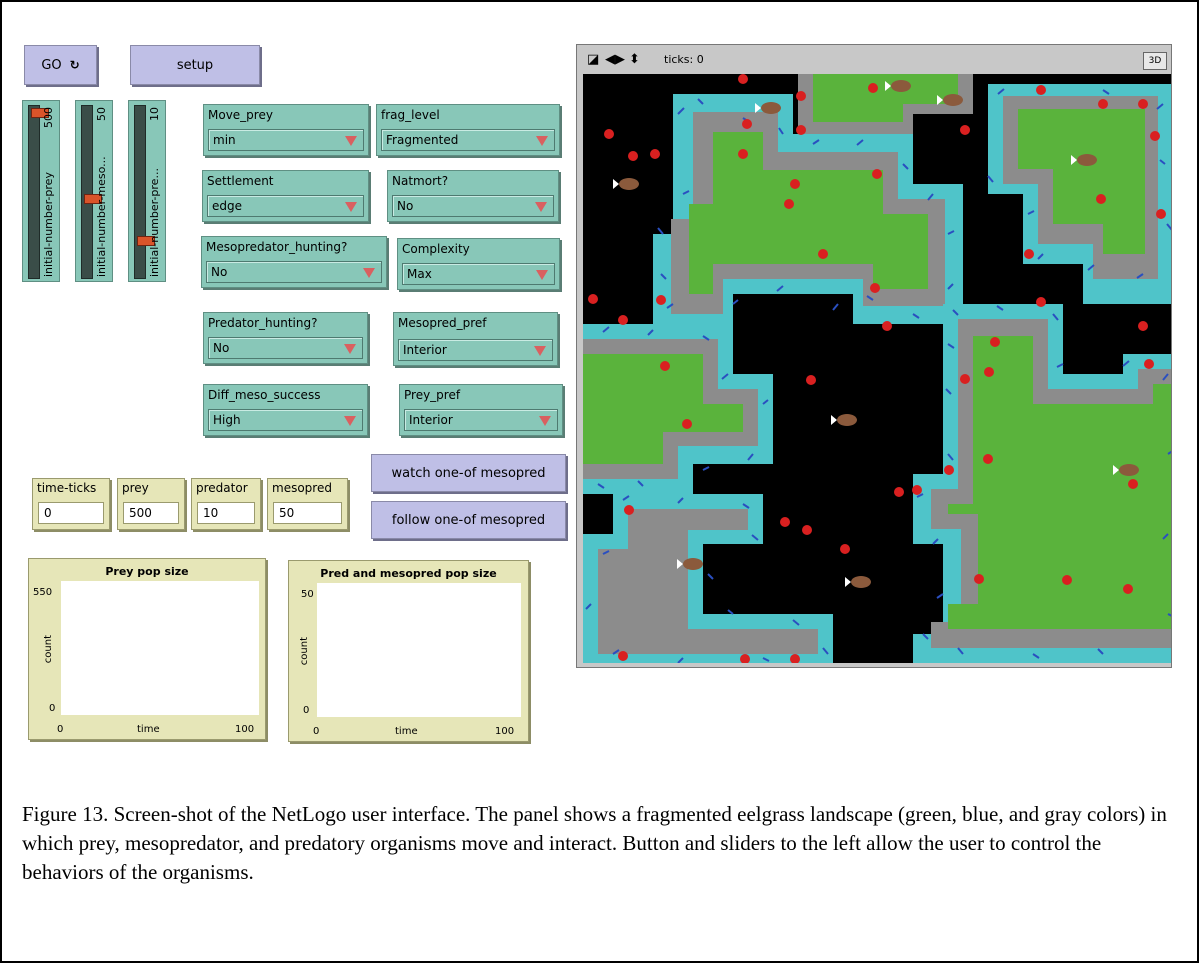 This screenshot has height=963, width=1199. I want to click on go-label: GO, so click(51, 65).